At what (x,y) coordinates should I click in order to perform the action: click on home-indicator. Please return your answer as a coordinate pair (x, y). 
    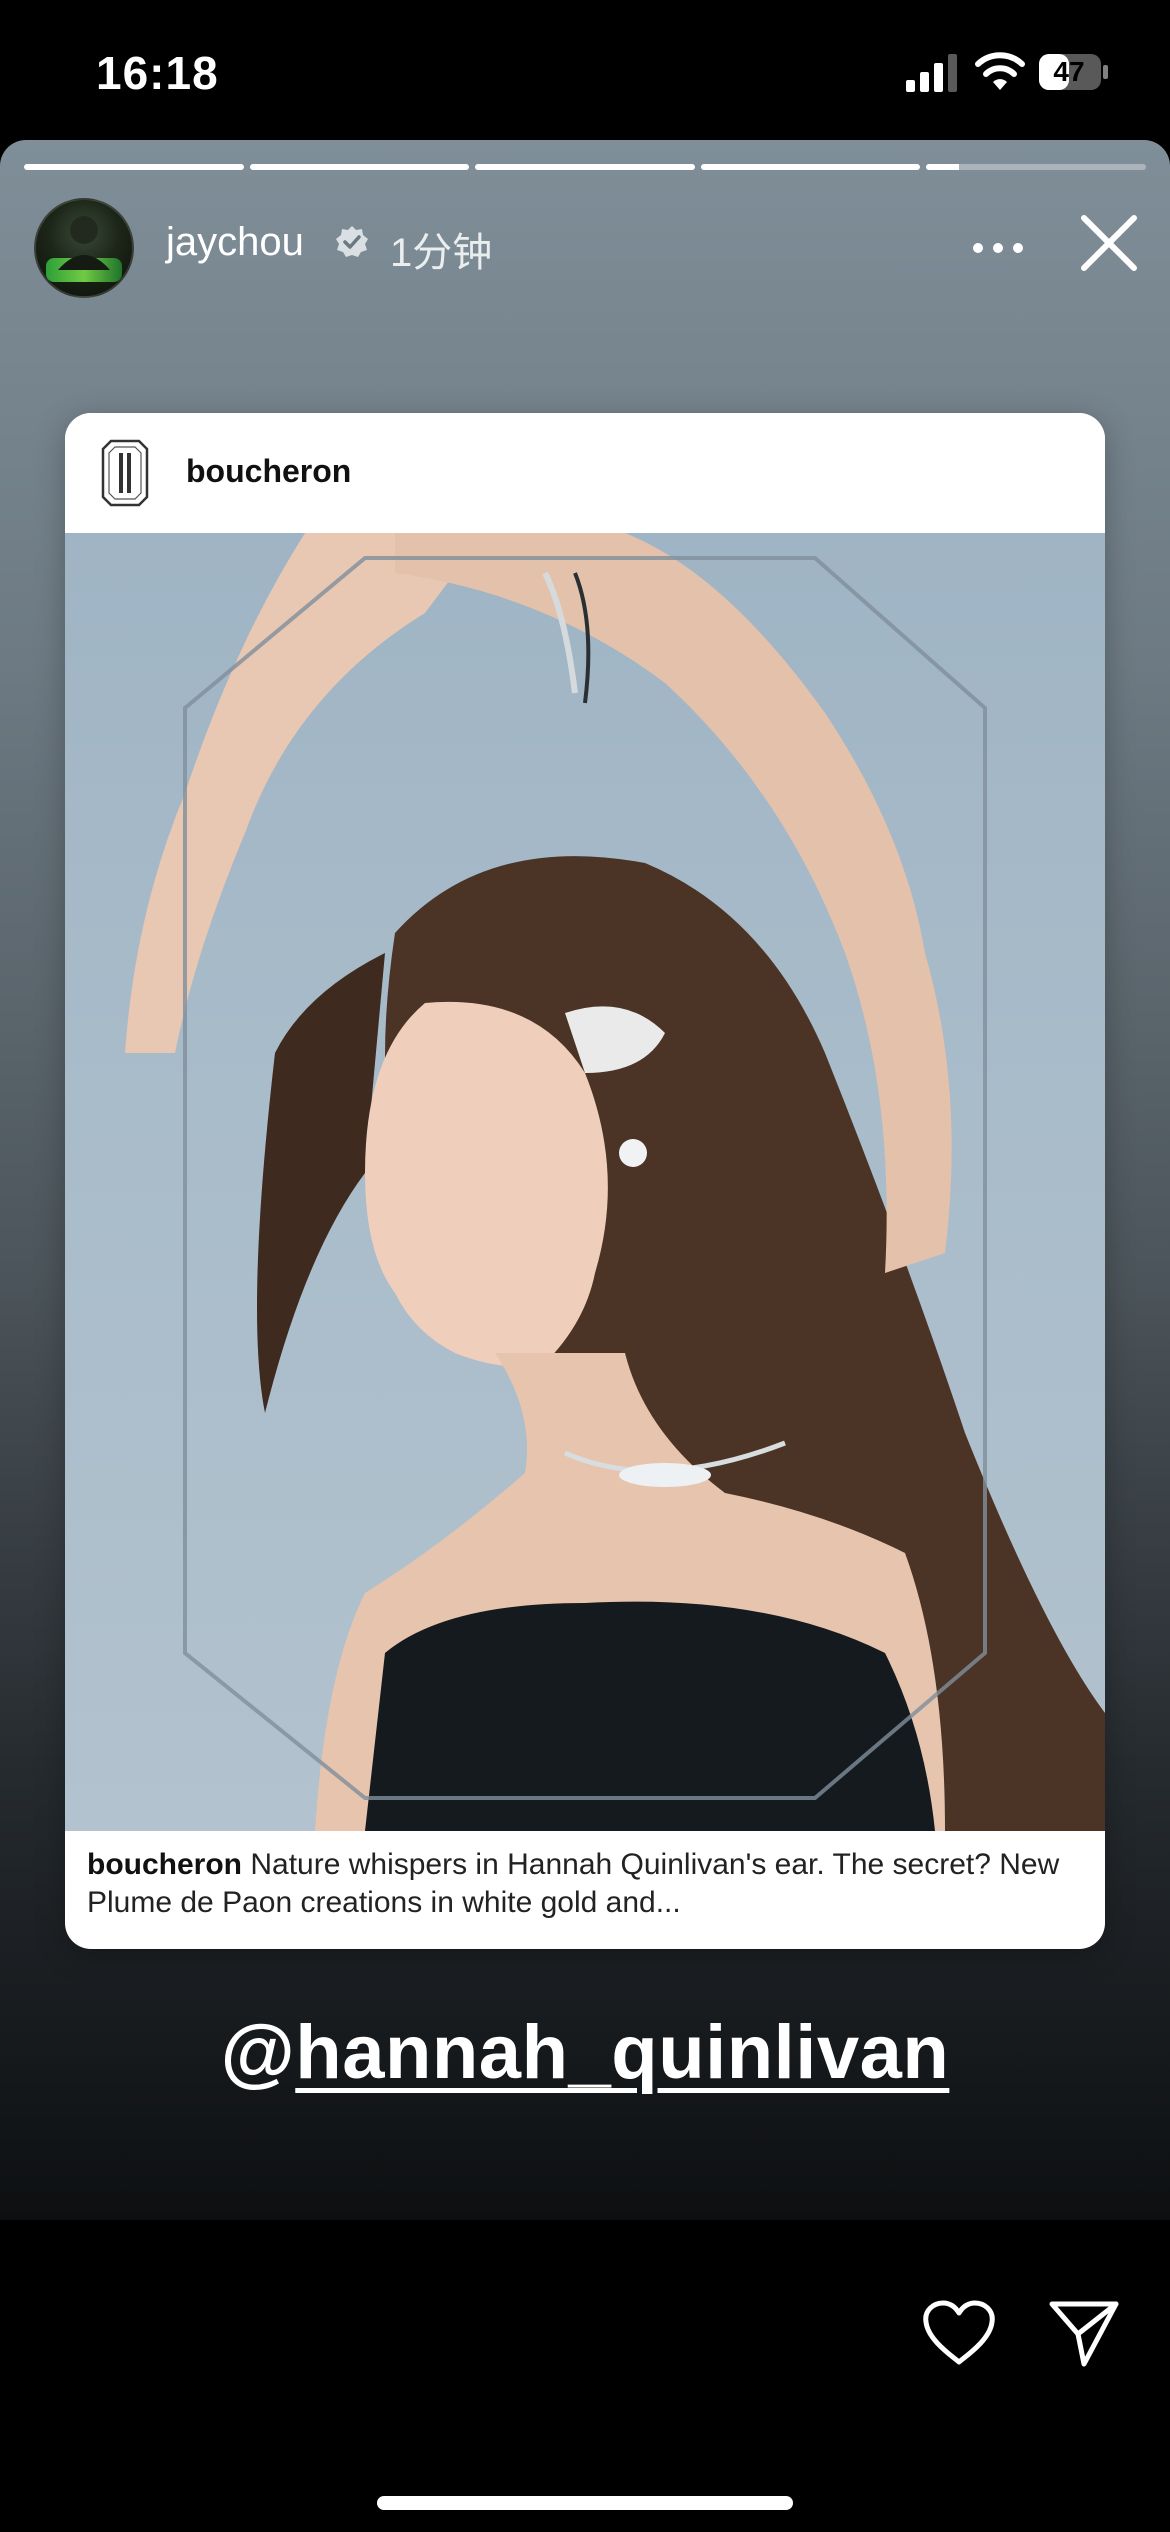
    Looking at the image, I should click on (585, 2503).